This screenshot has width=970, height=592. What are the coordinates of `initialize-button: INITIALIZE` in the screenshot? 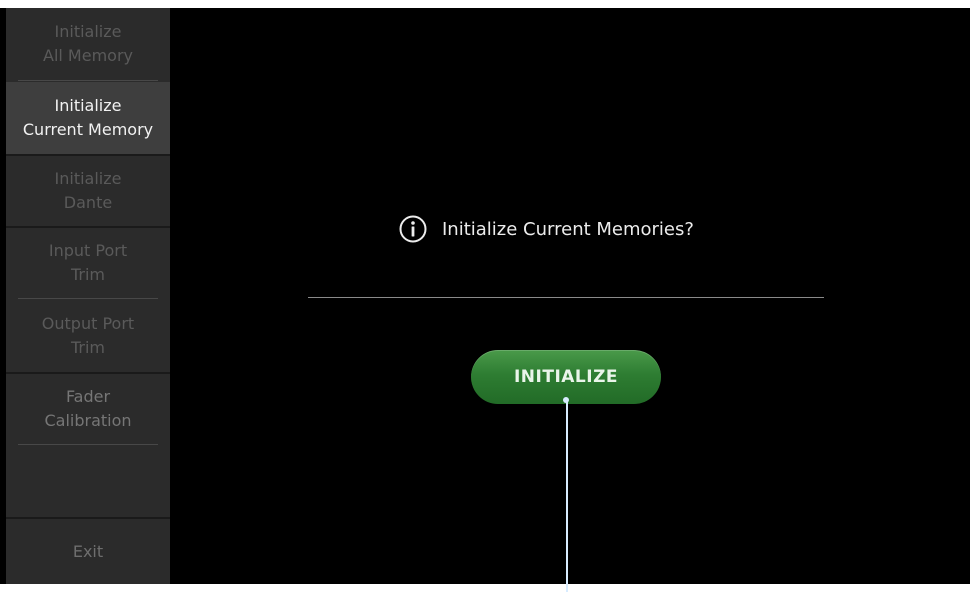 It's located at (566, 377).